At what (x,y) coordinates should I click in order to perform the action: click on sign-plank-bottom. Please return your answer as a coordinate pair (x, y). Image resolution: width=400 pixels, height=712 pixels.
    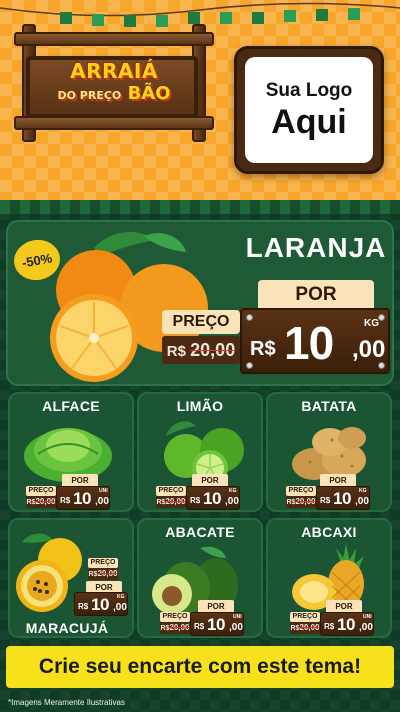
    Looking at the image, I should click on (114, 123).